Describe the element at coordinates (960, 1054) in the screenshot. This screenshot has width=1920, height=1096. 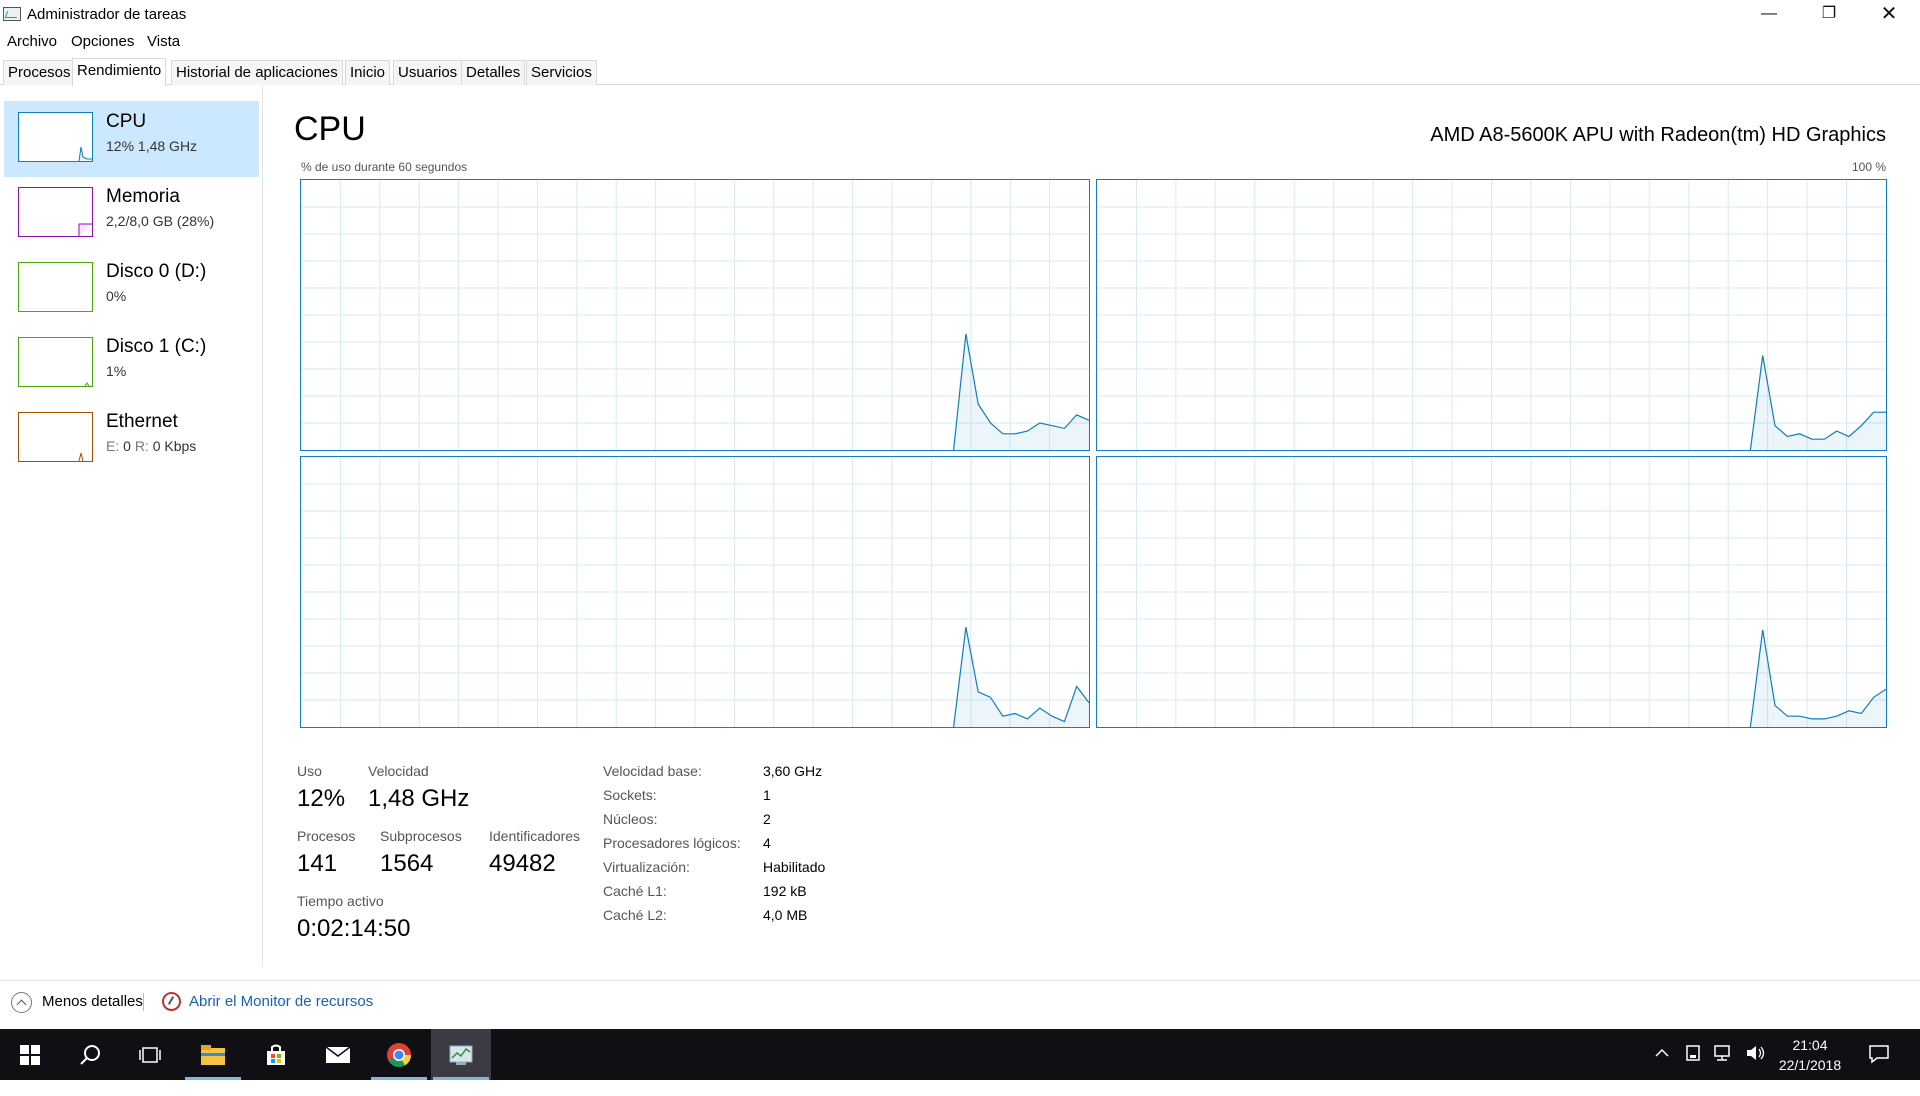
I see `taskbar: 21:04 22/1/2018` at that location.